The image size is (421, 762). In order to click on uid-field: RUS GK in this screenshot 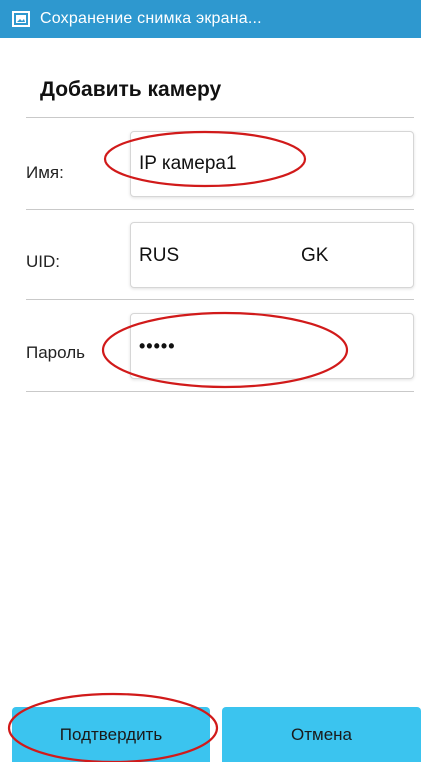, I will do `click(272, 255)`.